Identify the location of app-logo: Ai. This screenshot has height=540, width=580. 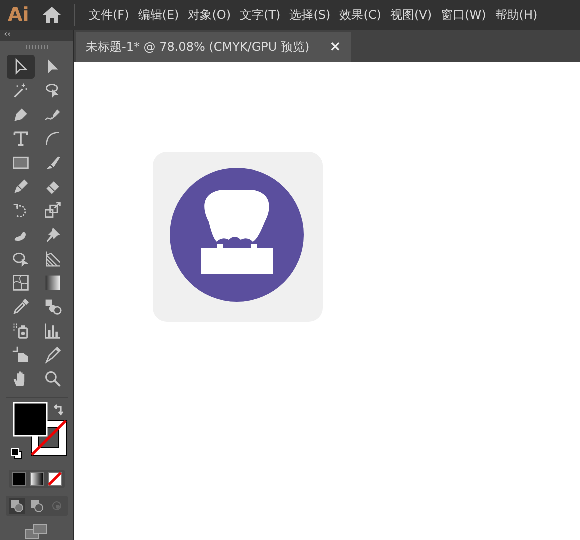
(19, 15).